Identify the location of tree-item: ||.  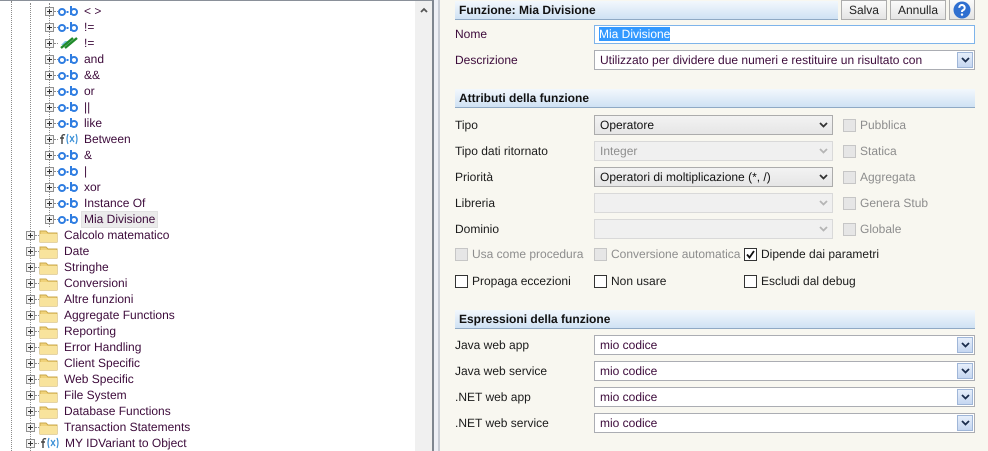
(87, 107).